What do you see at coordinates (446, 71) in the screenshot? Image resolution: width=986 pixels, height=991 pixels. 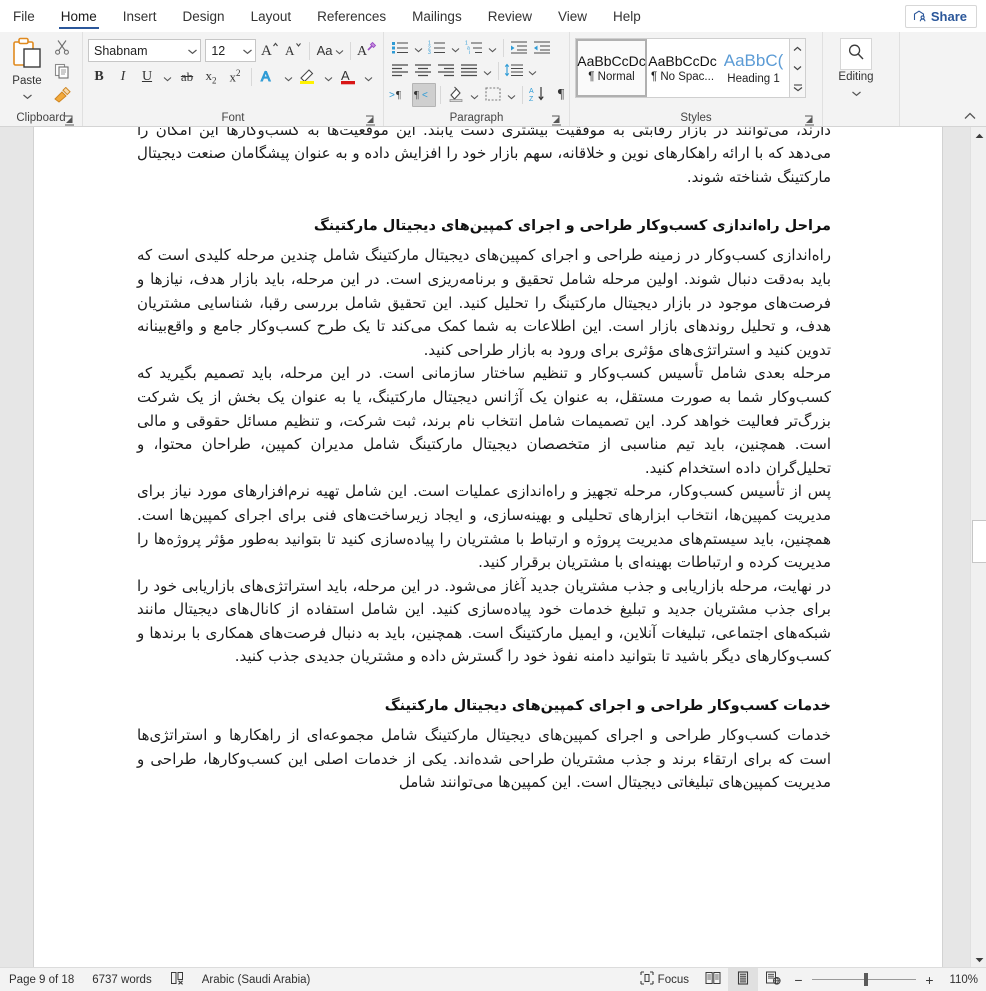 I see `align-right-button` at bounding box center [446, 71].